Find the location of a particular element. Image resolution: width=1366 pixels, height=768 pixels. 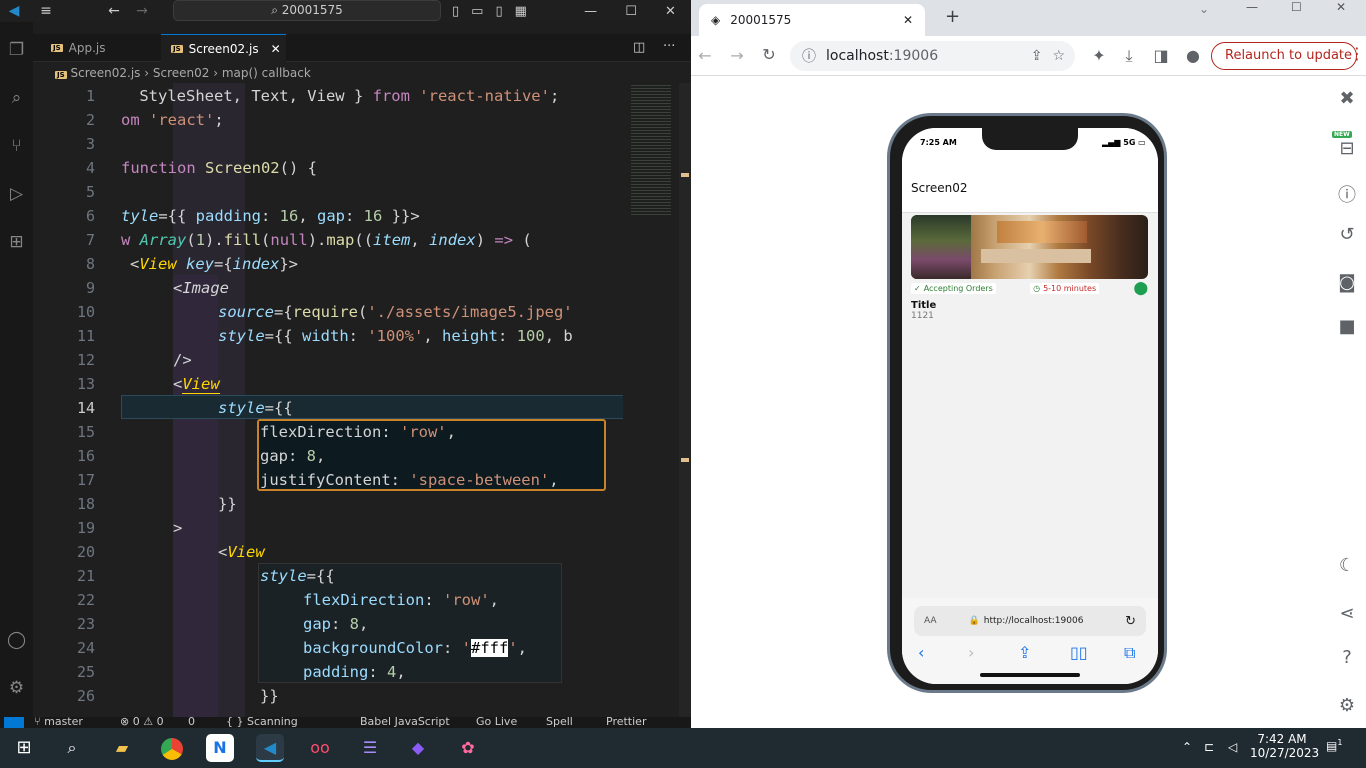

extensions-icon: ⊞ is located at coordinates (16, 242).